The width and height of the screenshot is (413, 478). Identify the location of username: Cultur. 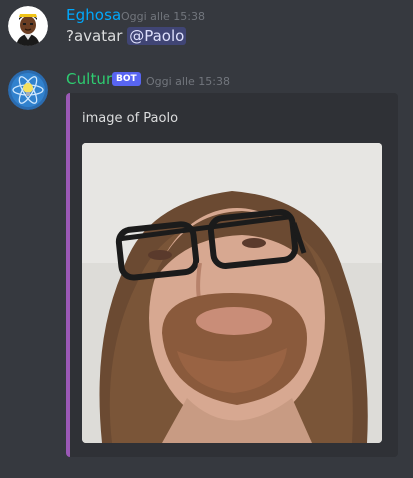
(89, 79).